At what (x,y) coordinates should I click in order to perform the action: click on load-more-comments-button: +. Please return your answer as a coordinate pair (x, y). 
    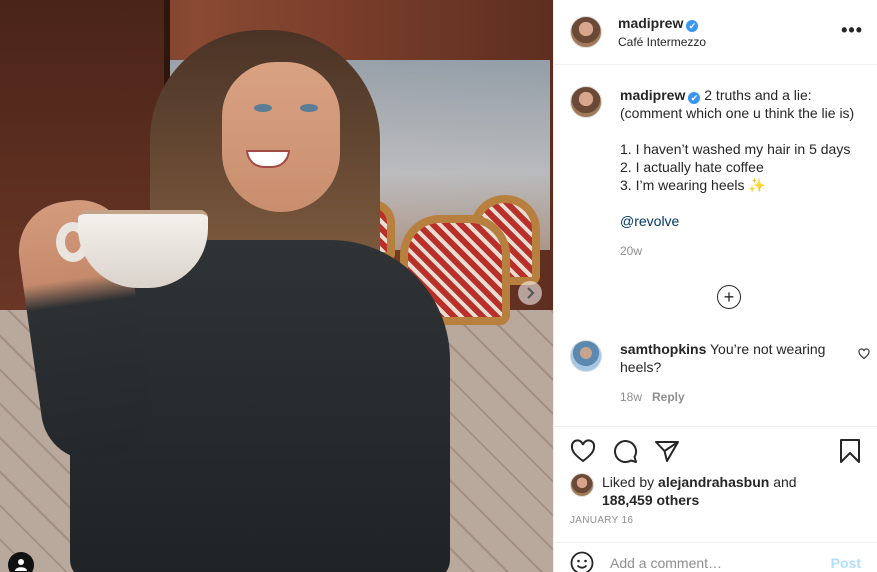
    Looking at the image, I should click on (729, 297).